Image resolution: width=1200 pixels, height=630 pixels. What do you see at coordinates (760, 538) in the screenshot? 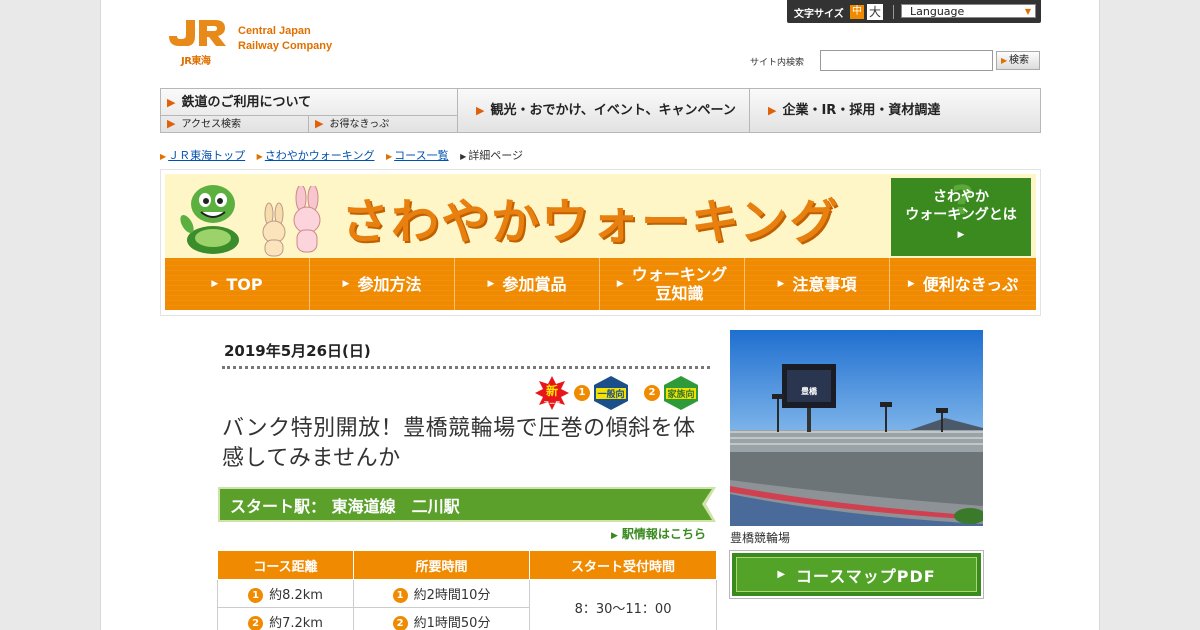
I see `photo-caption: 豊橋競輪場` at bounding box center [760, 538].